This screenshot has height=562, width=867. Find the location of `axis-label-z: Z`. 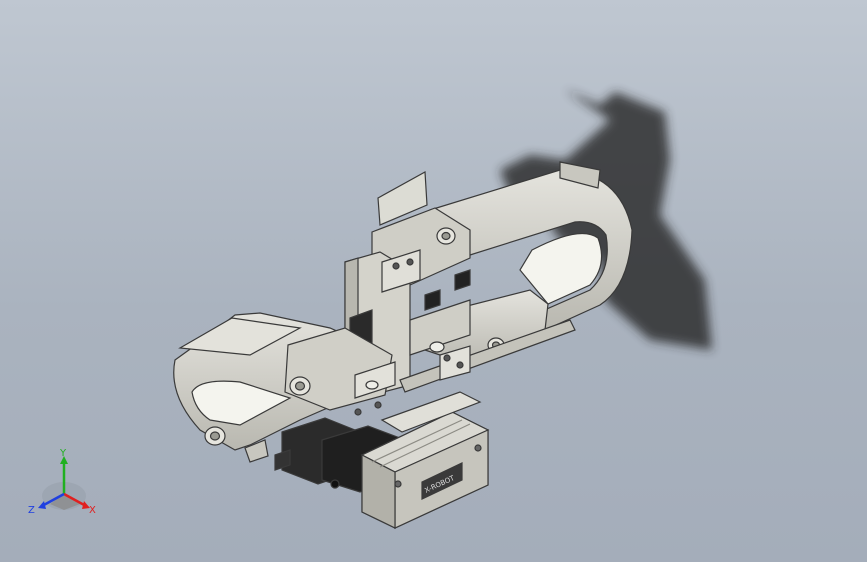

axis-label-z: Z is located at coordinates (31, 510).